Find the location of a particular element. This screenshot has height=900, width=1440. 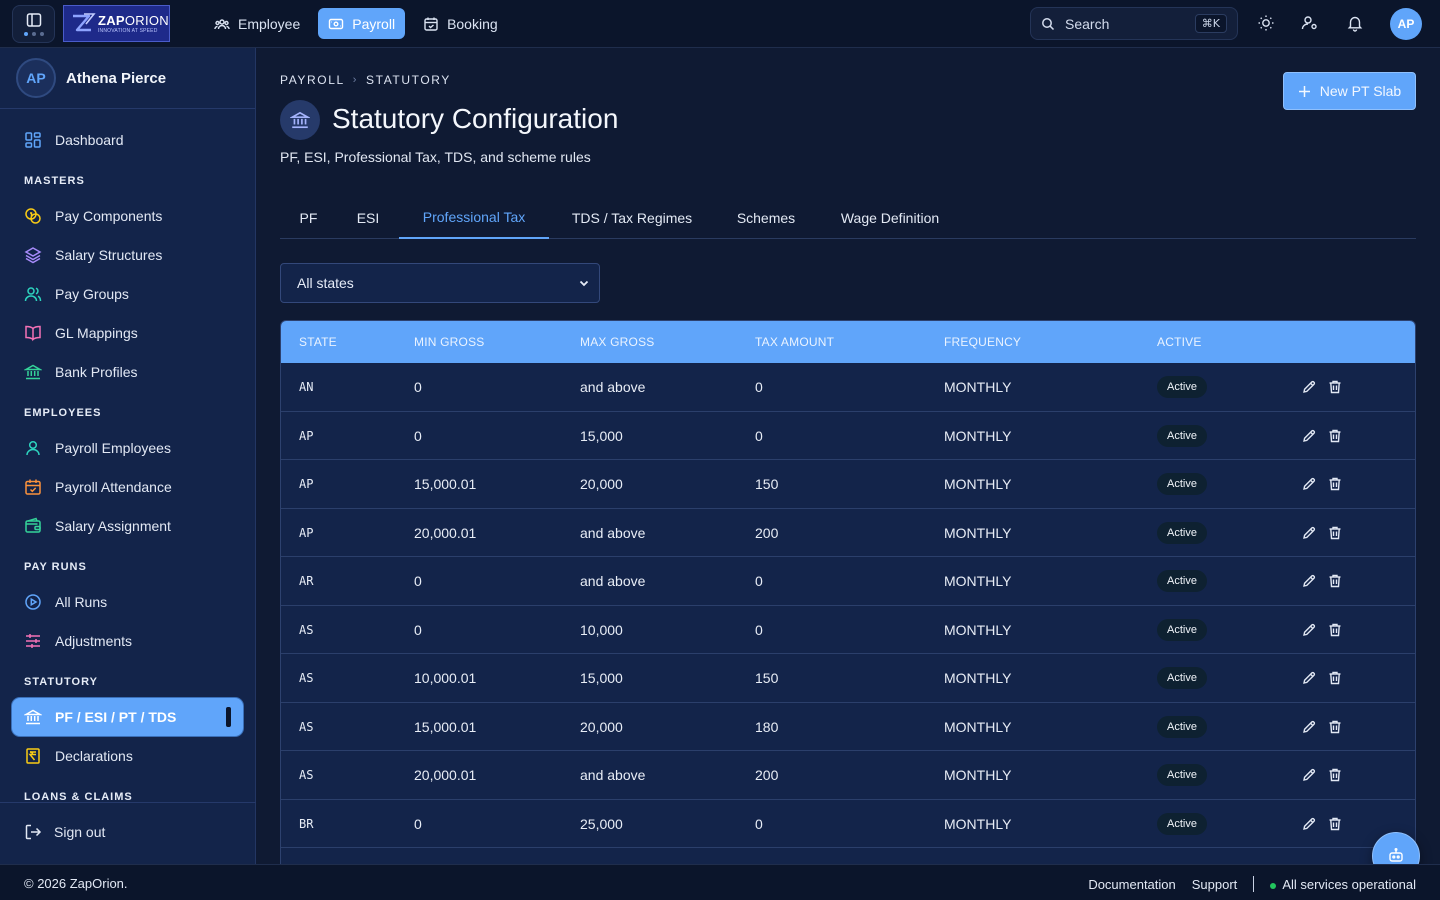

breadcrumb-payroll: PAYROLL is located at coordinates (312, 80).